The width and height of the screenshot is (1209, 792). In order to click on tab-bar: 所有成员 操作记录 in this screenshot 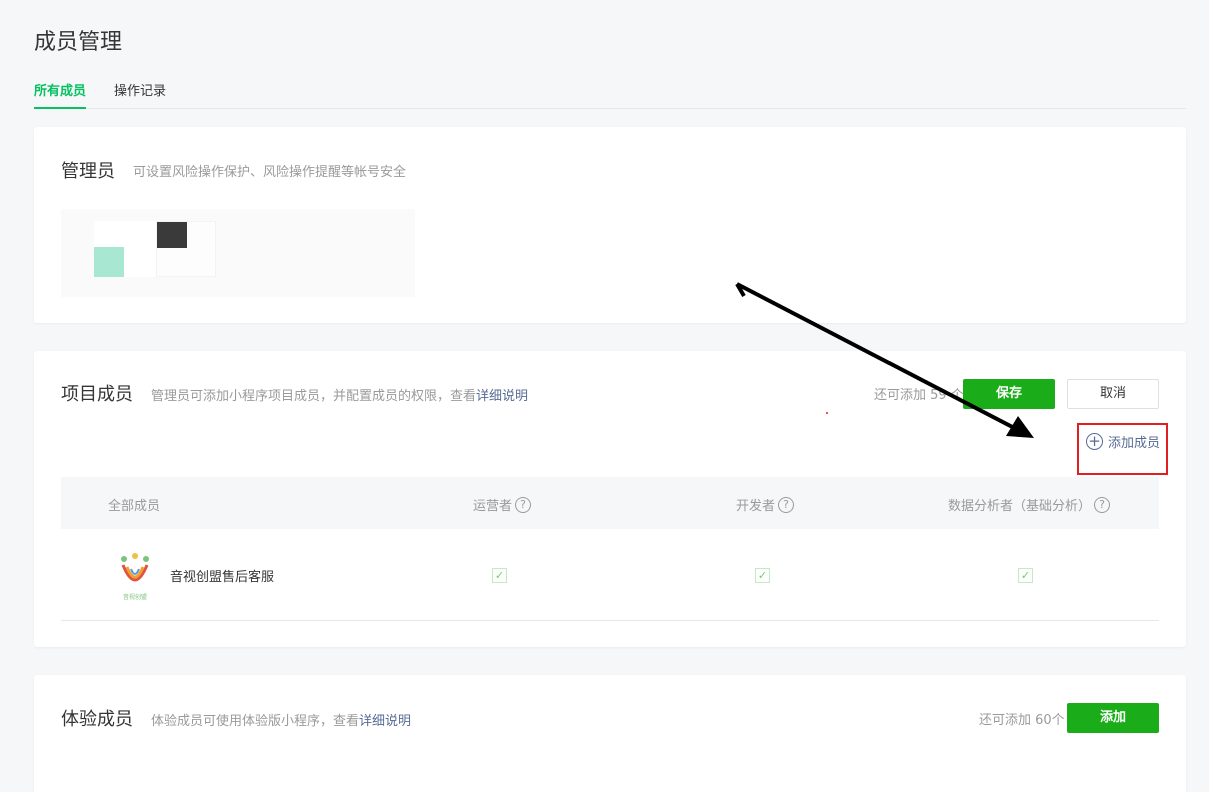, I will do `click(610, 93)`.